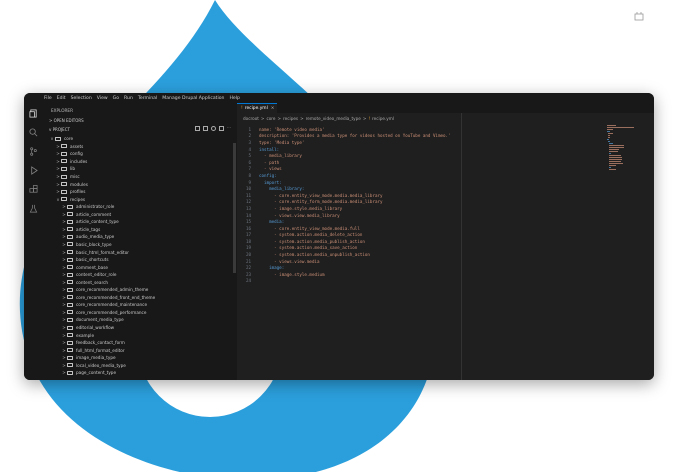  What do you see at coordinates (100, 343) in the screenshot?
I see `tree-item-label: feedback_contact_form` at bounding box center [100, 343].